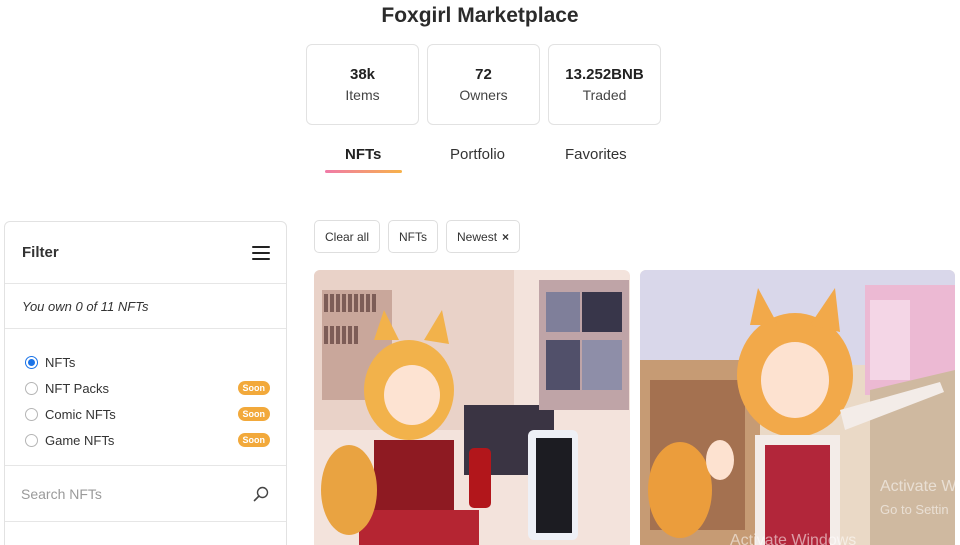  I want to click on stat-value: 72, so click(483, 74).